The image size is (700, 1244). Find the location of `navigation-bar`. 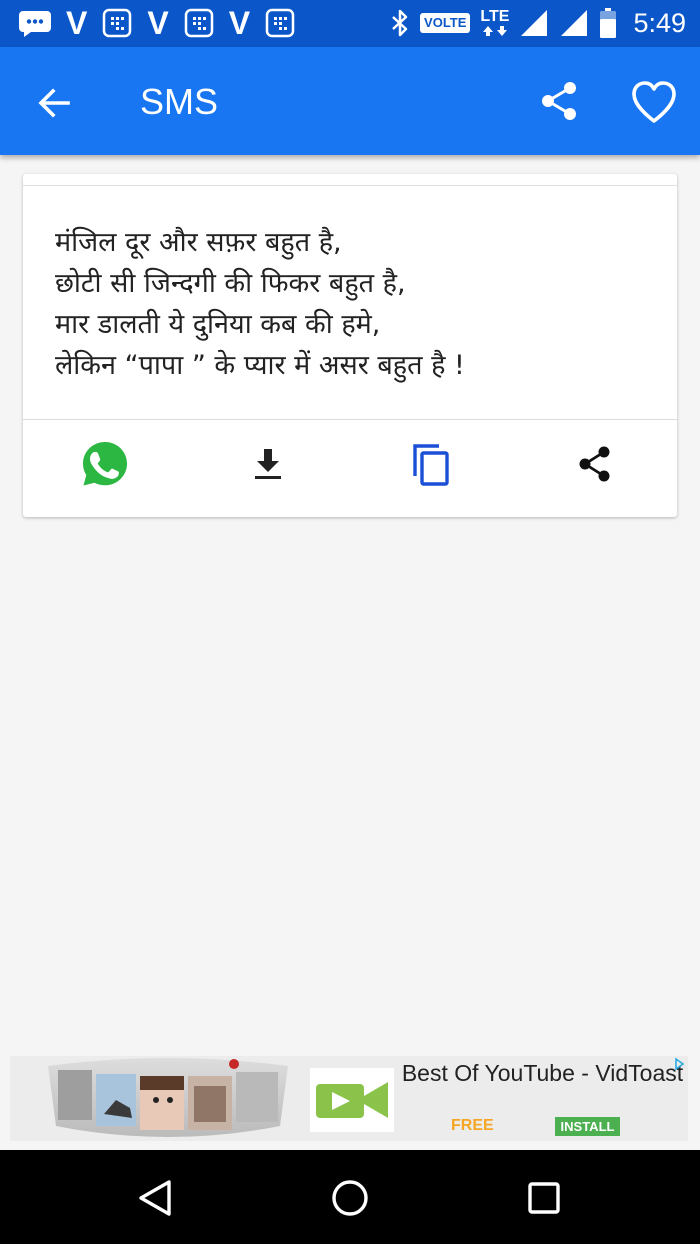

navigation-bar is located at coordinates (350, 1197).